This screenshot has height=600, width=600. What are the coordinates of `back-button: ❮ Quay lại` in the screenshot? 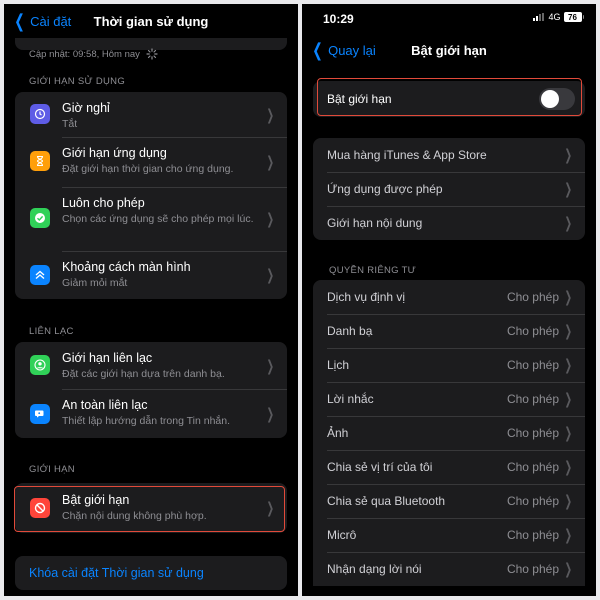 It's located at (343, 50).